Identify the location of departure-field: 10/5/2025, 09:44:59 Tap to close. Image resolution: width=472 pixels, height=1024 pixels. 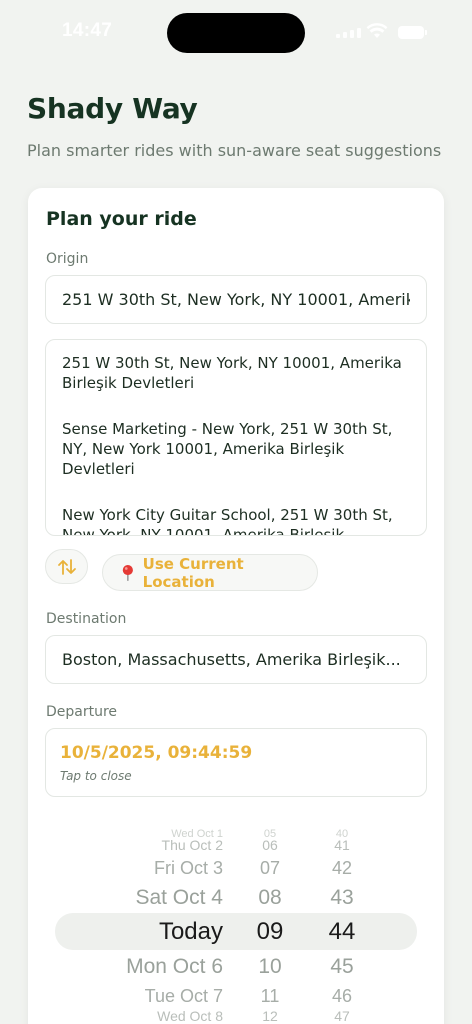
(236, 762).